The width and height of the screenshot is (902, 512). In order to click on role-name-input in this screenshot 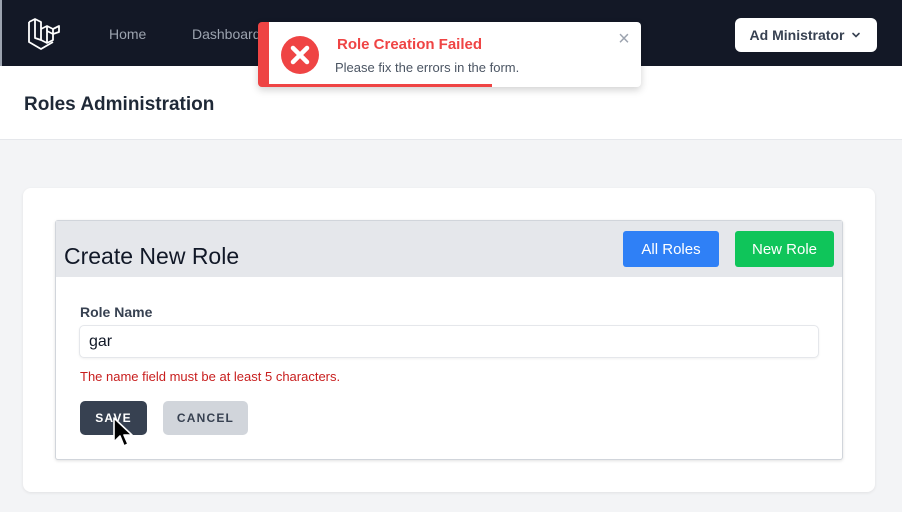, I will do `click(449, 341)`.